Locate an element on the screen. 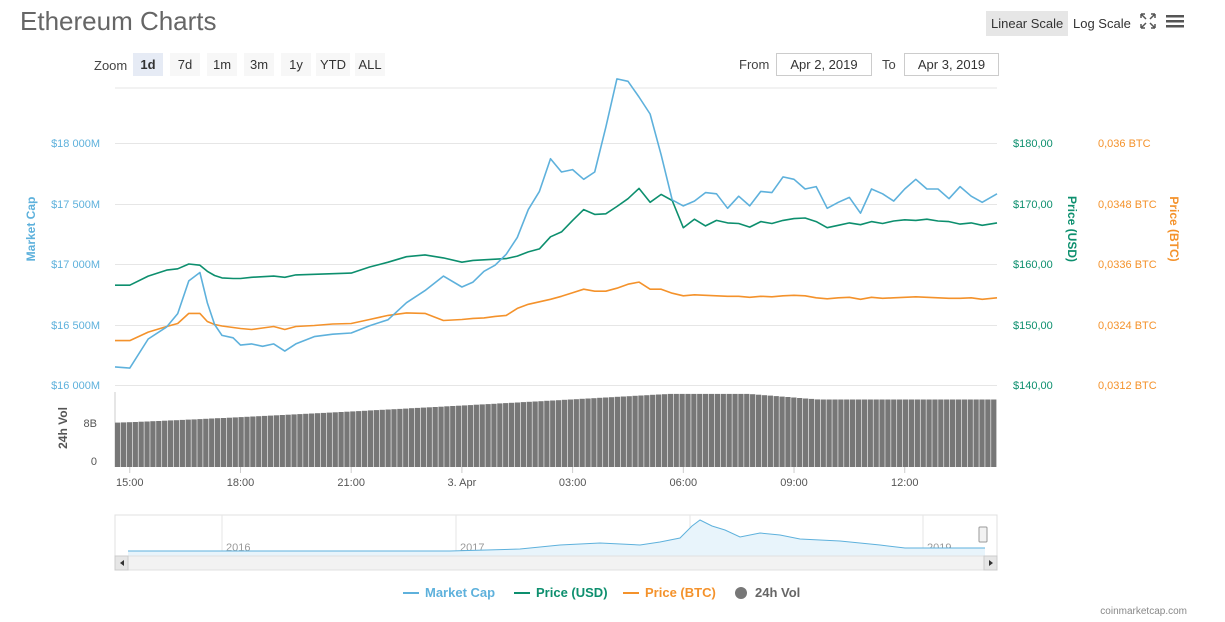  legend-vol-label: 24h Vol is located at coordinates (778, 592).